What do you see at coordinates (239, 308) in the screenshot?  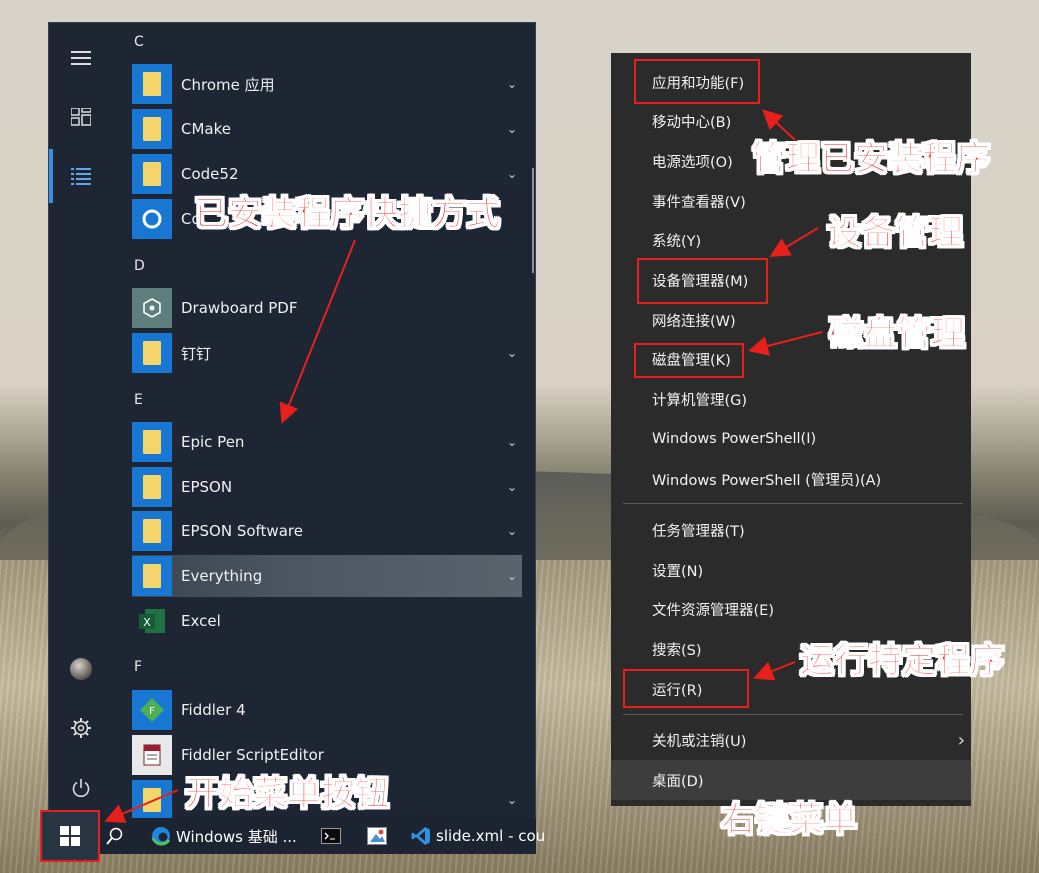 I see `app-label: Drawboard PDF` at bounding box center [239, 308].